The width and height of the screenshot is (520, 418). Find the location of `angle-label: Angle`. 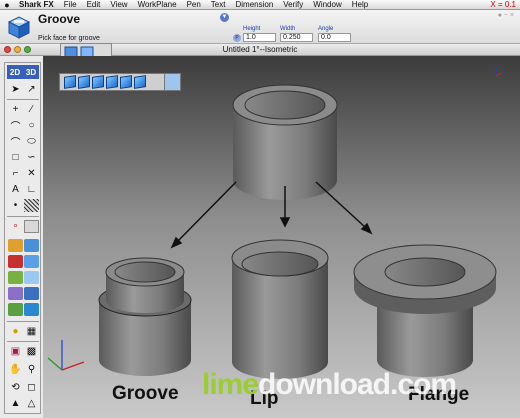

angle-label: Angle is located at coordinates (326, 29).